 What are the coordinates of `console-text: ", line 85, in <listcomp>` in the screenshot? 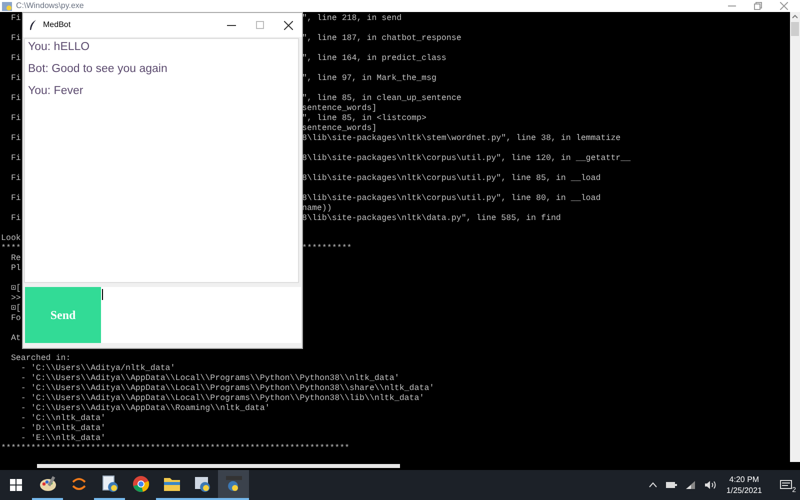 It's located at (364, 119).